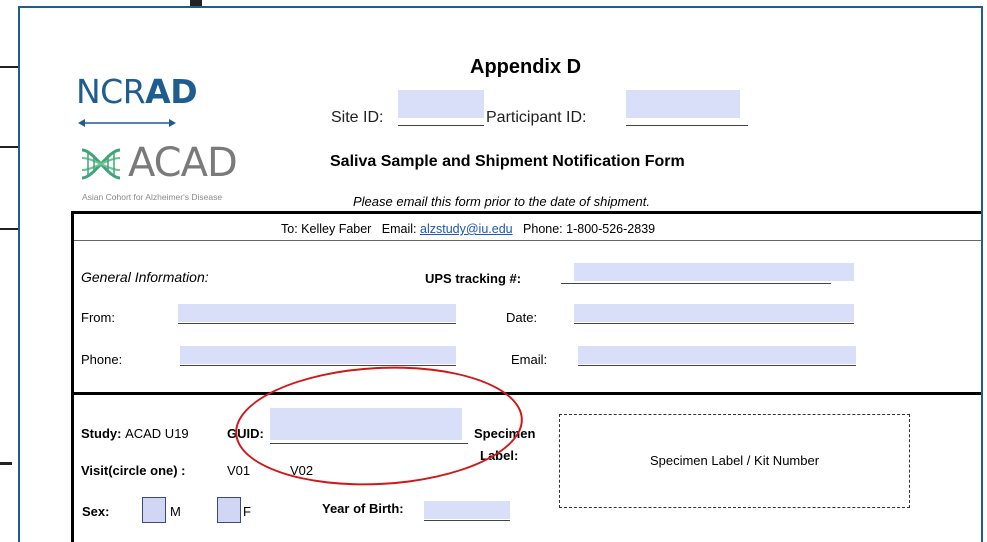 The height and width of the screenshot is (542, 987). Describe the element at coordinates (441, 104) in the screenshot. I see `site-id-field` at that location.